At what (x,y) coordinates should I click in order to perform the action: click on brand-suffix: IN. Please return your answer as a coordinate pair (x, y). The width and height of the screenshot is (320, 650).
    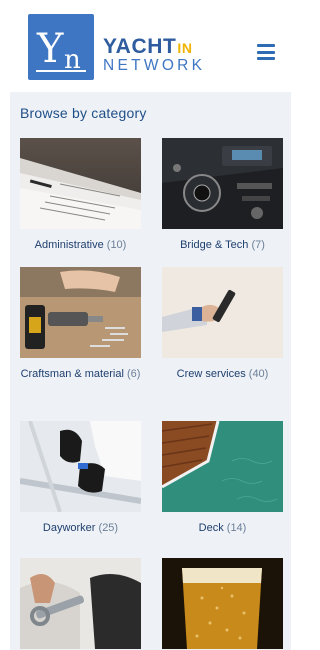
    Looking at the image, I should click on (185, 48).